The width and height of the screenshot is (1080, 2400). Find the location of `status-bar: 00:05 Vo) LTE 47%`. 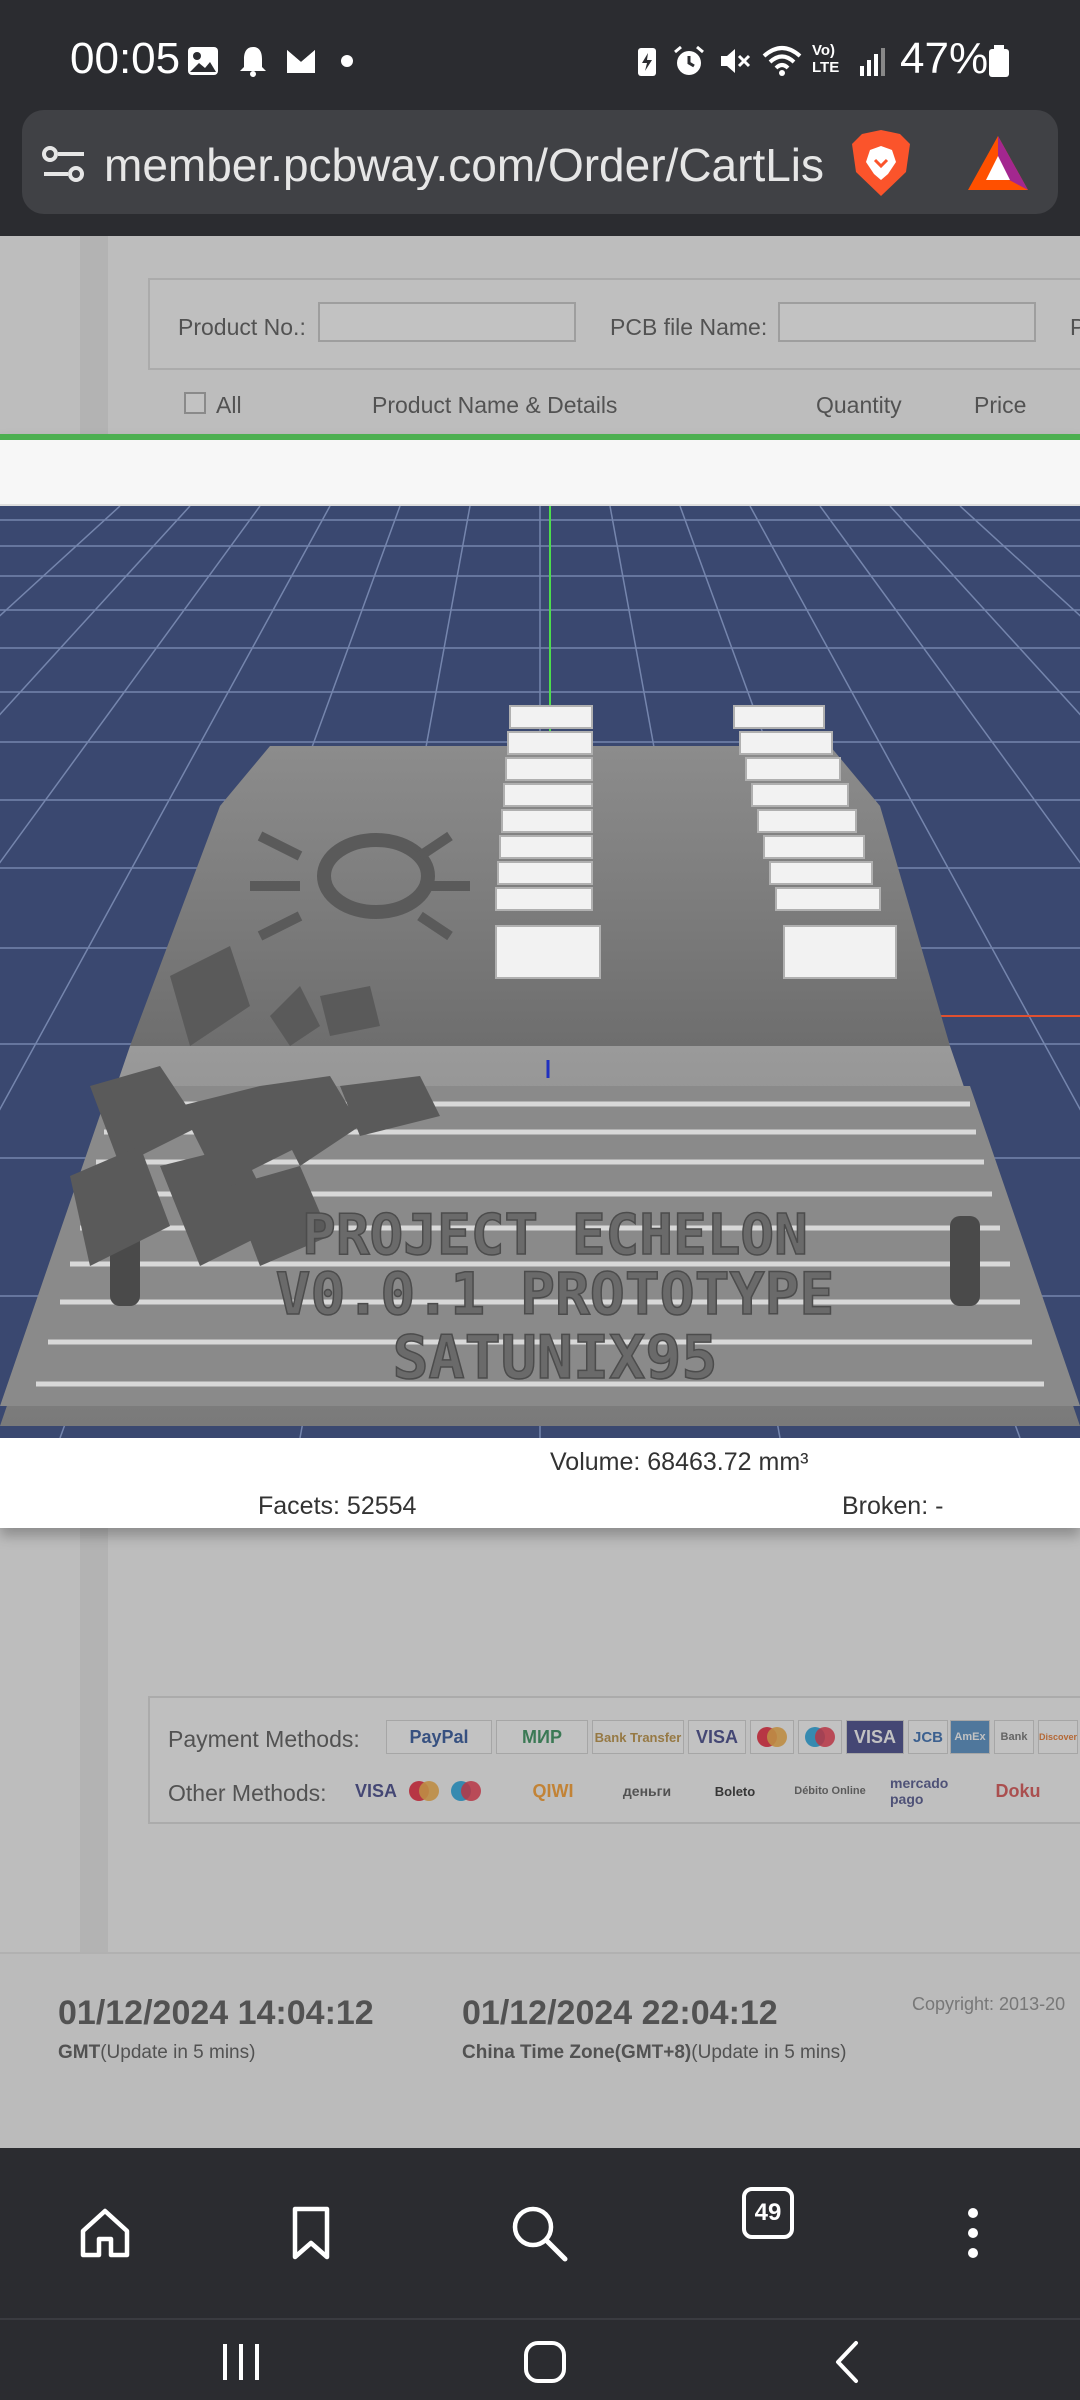

status-bar: 00:05 Vo) LTE 47% is located at coordinates (540, 54).